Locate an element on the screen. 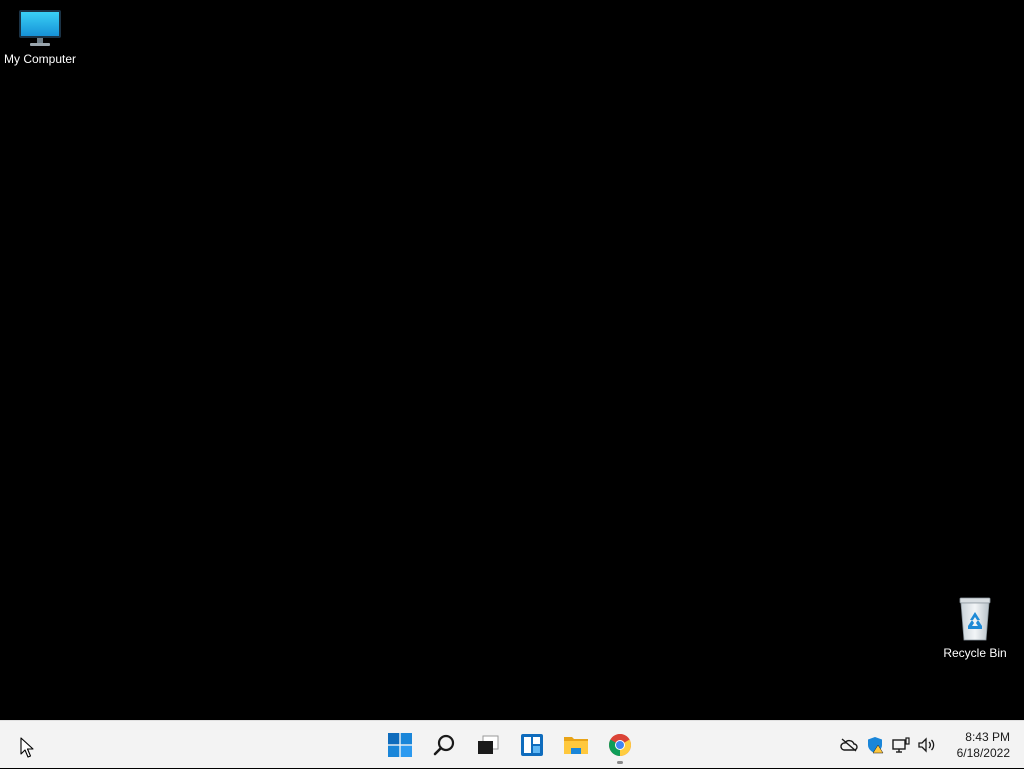  desktop-icon-recycle-bin: Recycle Bin is located at coordinates (975, 628).